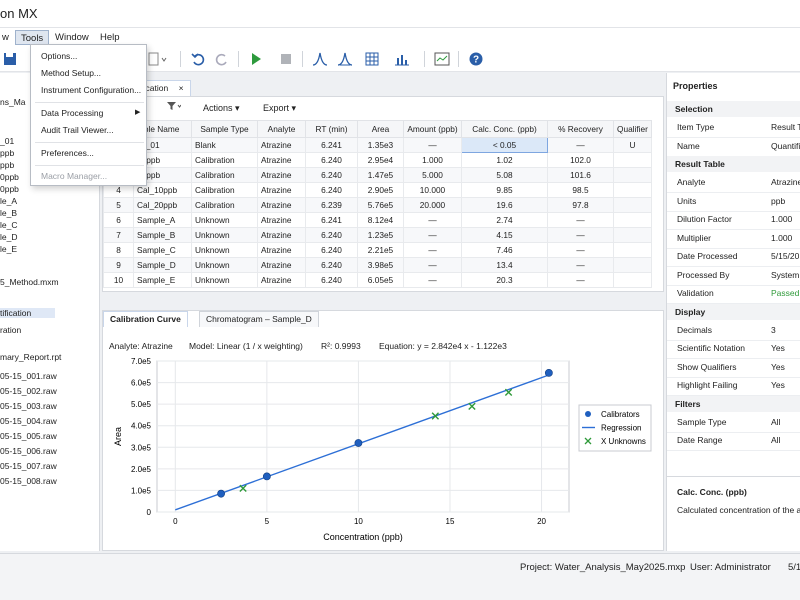  Describe the element at coordinates (331, 129) in the screenshot. I see `column-header: RT (min)` at that location.